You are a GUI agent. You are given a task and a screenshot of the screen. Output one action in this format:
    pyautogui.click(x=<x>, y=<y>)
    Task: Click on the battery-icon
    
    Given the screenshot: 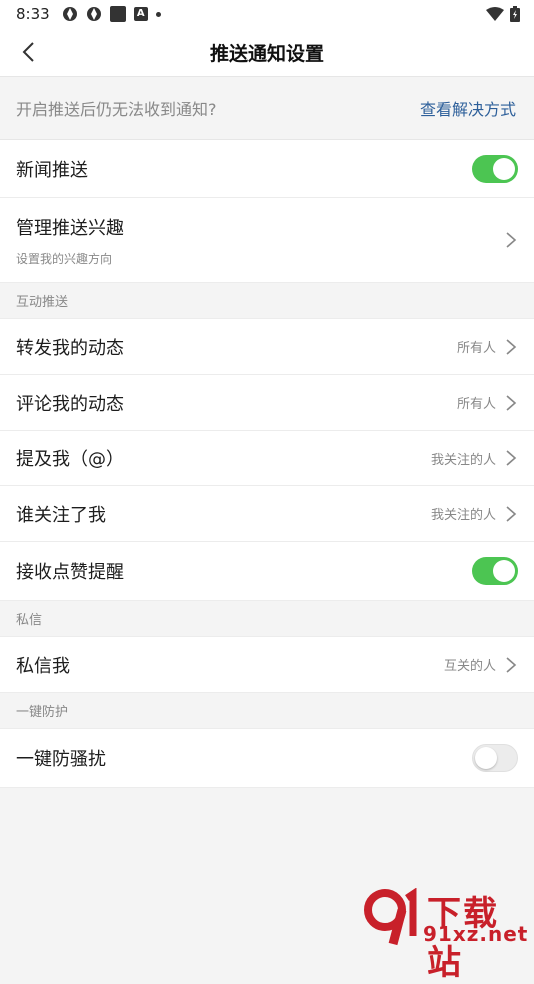 What is the action you would take?
    pyautogui.click(x=515, y=14)
    